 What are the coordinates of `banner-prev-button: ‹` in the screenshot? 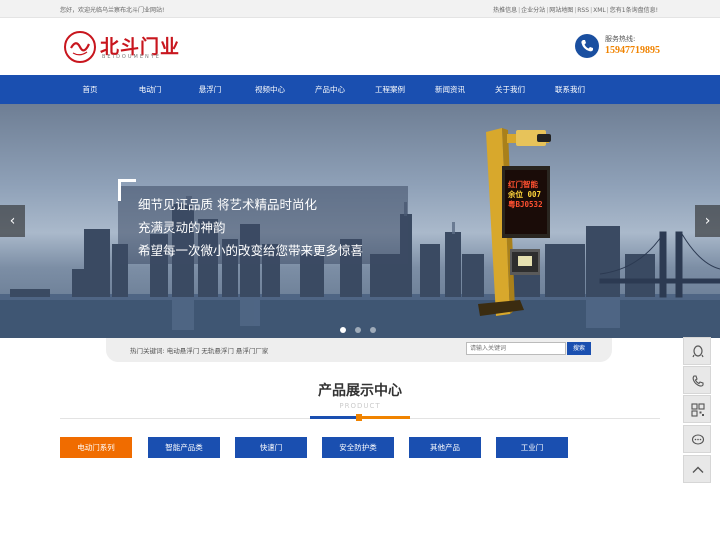 It's located at (12, 221).